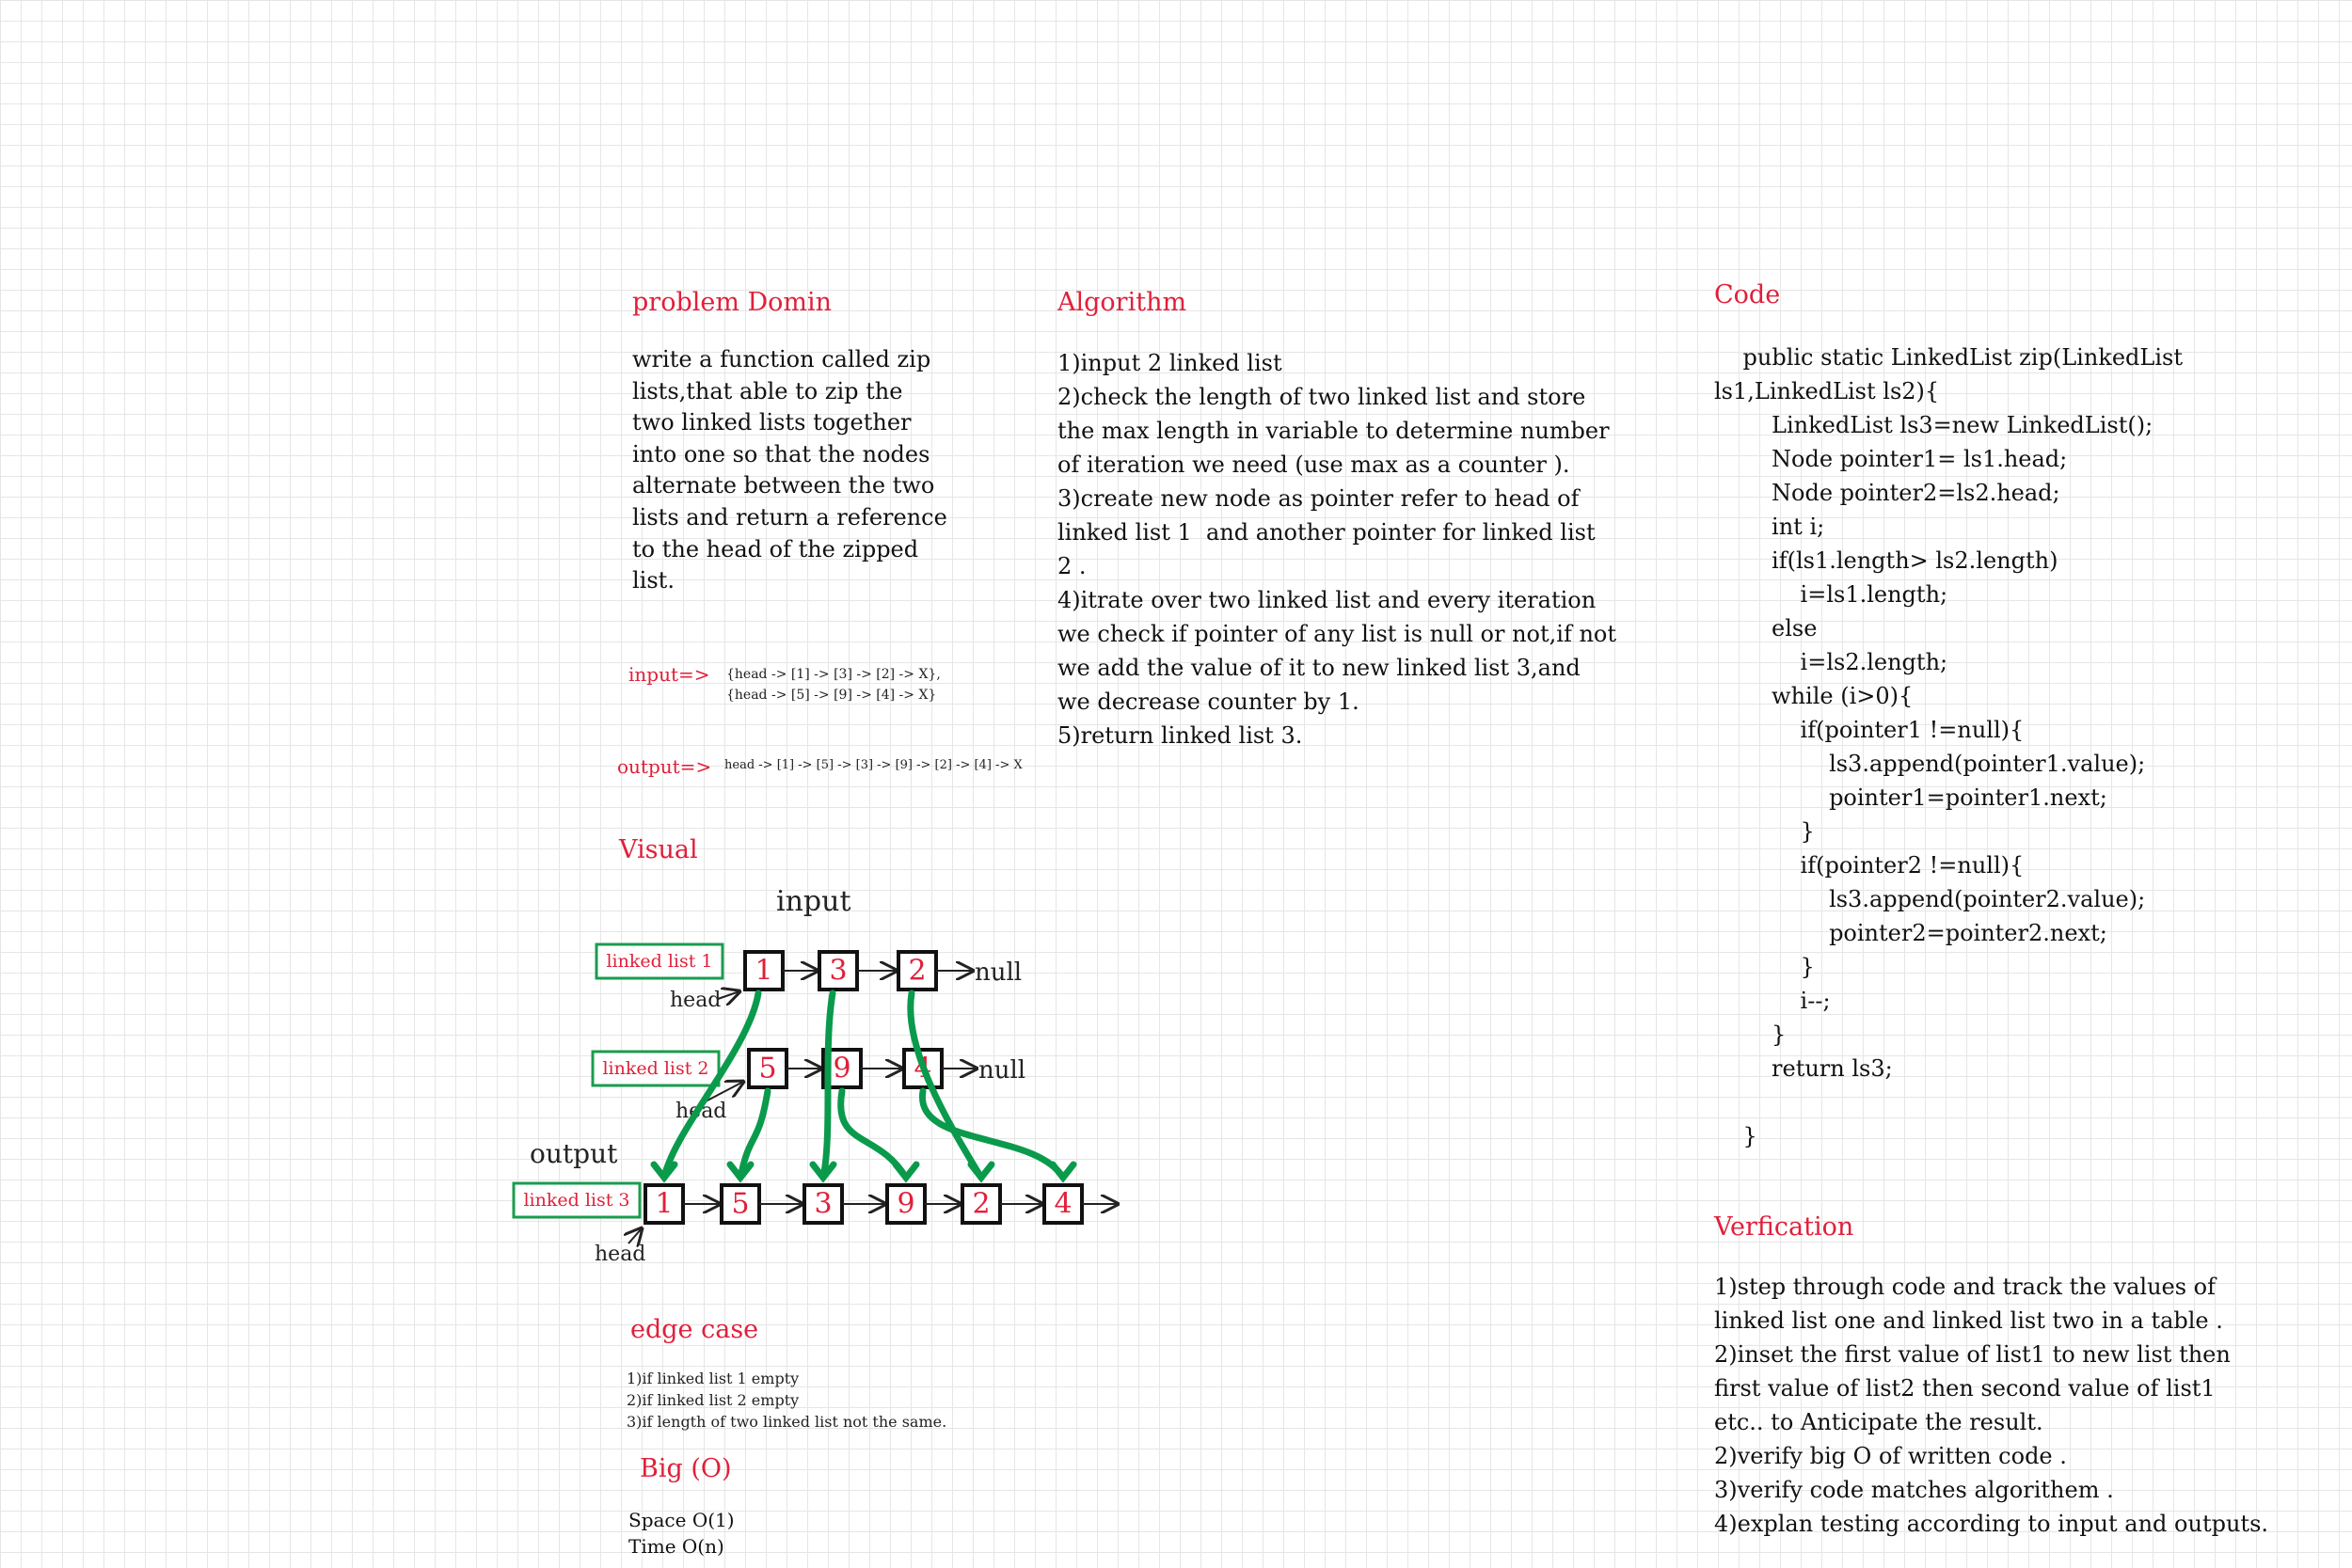  I want to click on list3-node: 1, so click(664, 1204).